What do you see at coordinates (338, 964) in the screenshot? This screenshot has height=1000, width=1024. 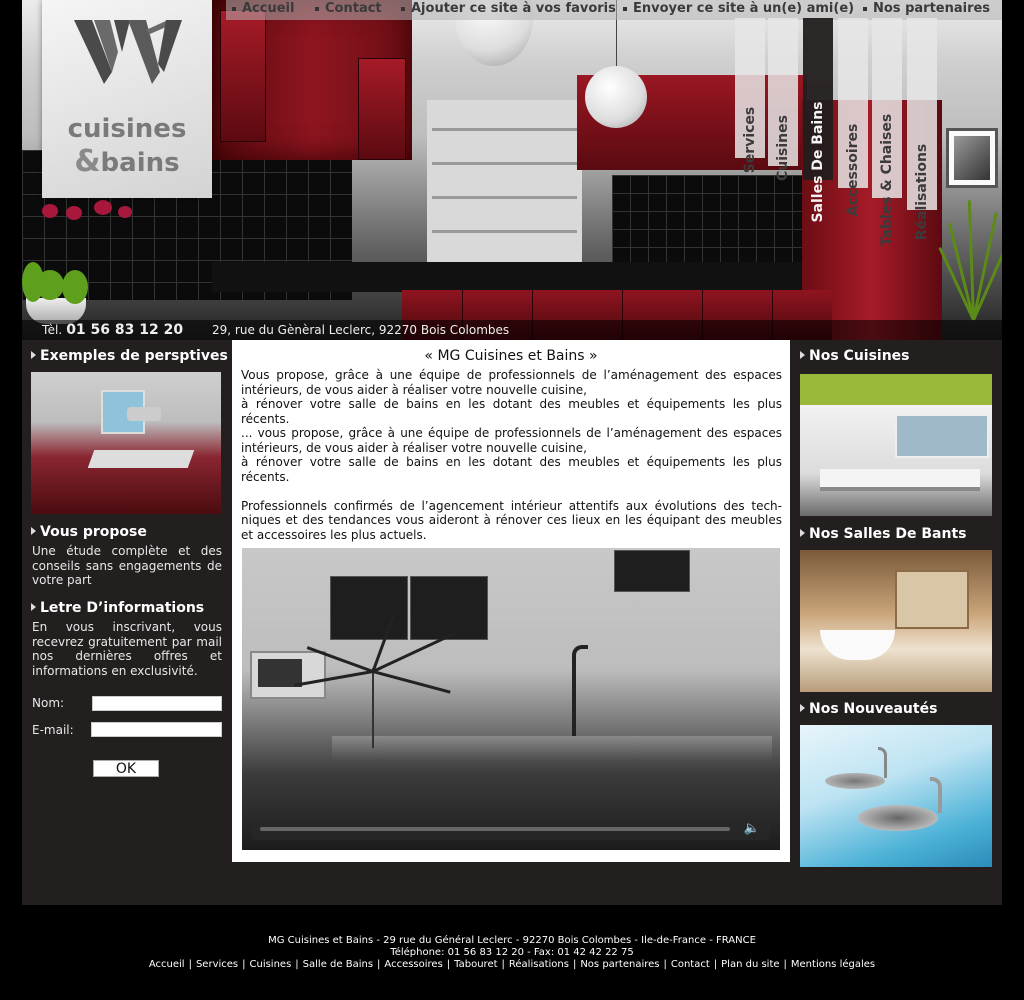 I see `footer-link-salle-de-bains: Salle de Bains` at bounding box center [338, 964].